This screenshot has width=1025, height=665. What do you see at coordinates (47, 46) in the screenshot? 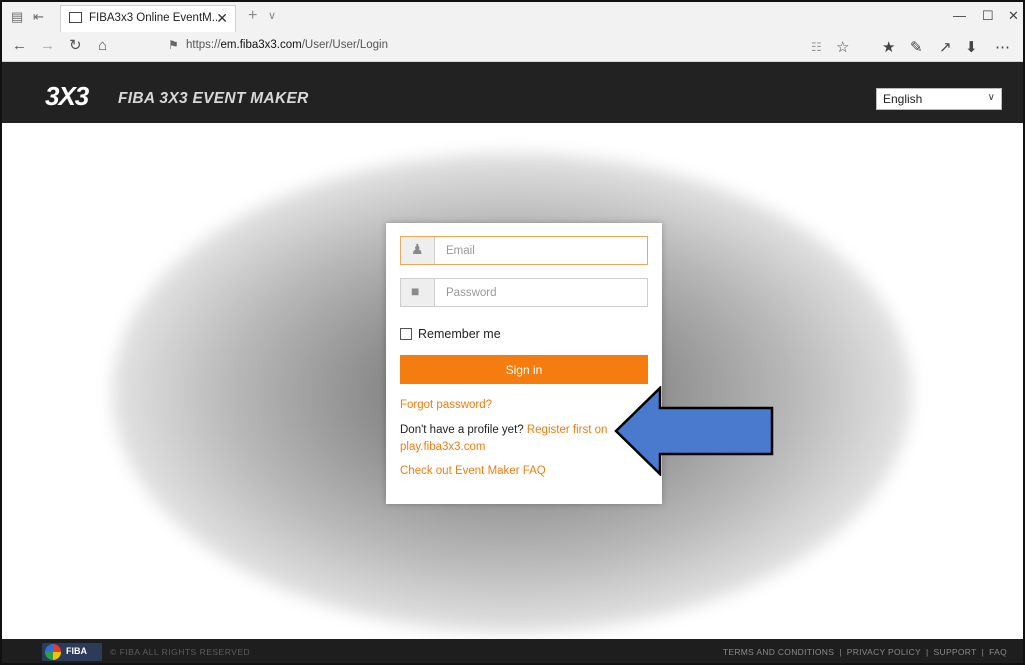
I see `forward-icon: →` at bounding box center [47, 46].